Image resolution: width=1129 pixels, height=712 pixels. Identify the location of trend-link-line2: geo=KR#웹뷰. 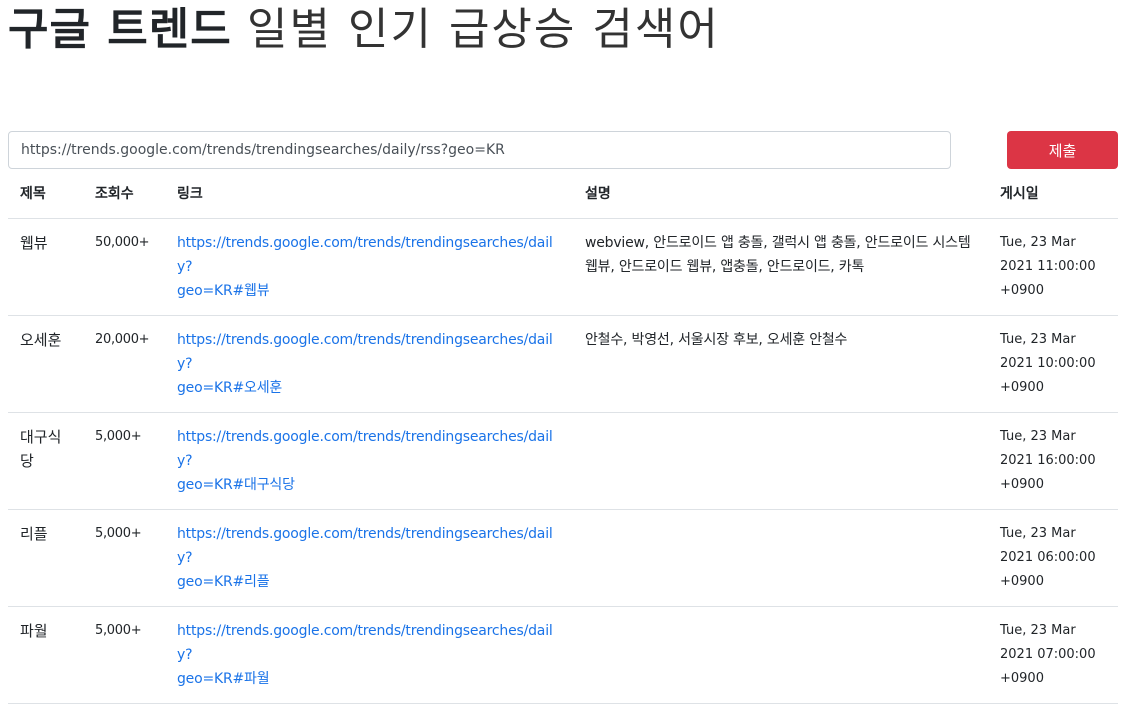
(223, 290).